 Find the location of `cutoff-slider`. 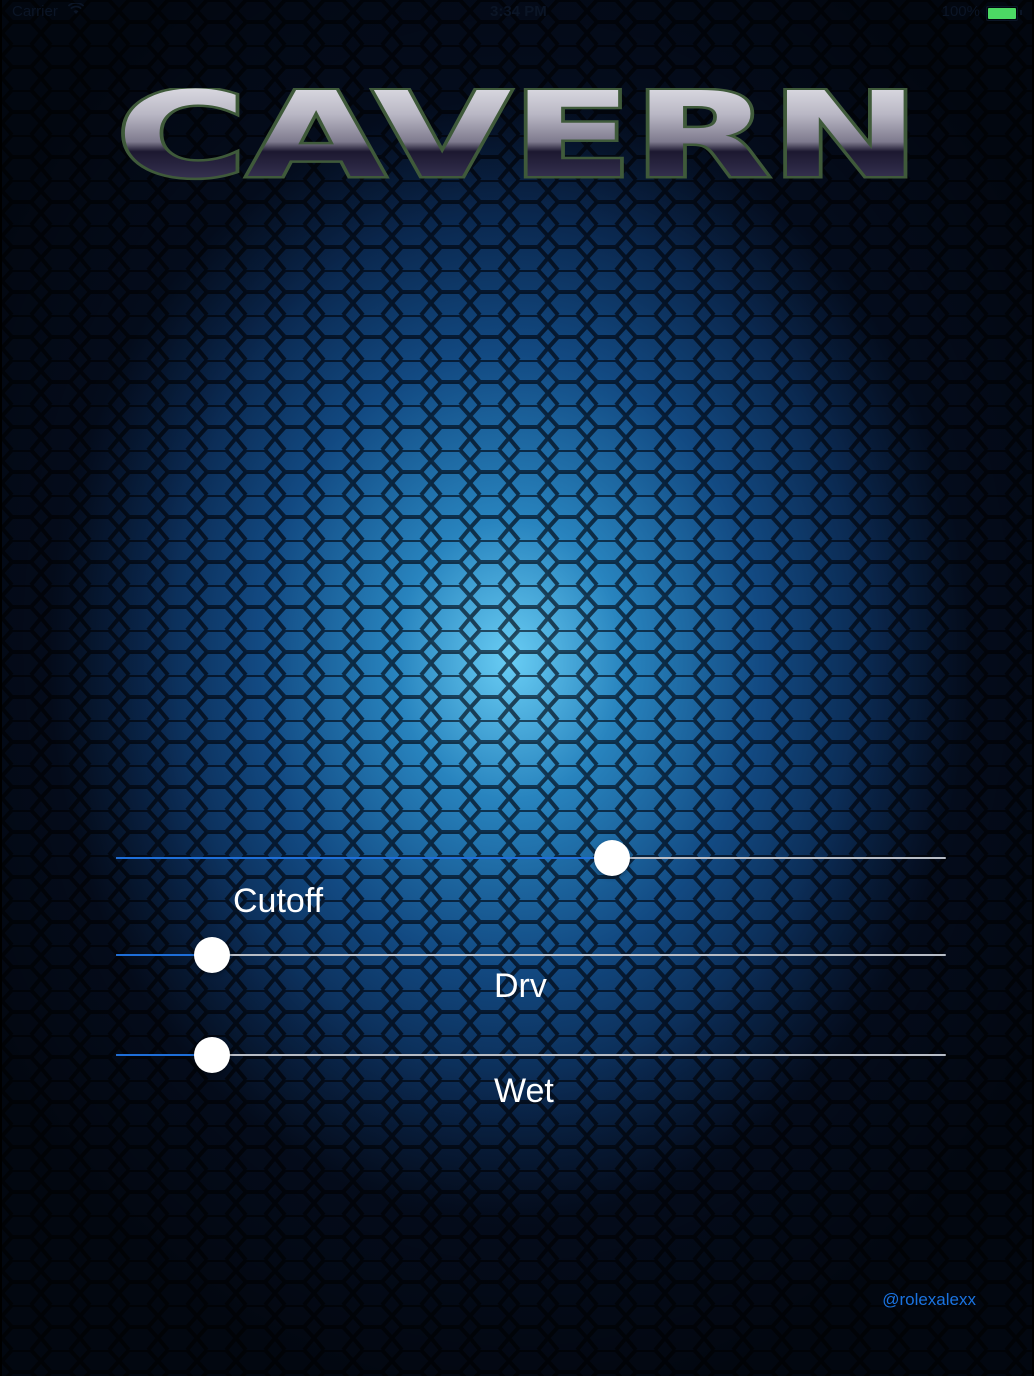

cutoff-slider is located at coordinates (531, 858).